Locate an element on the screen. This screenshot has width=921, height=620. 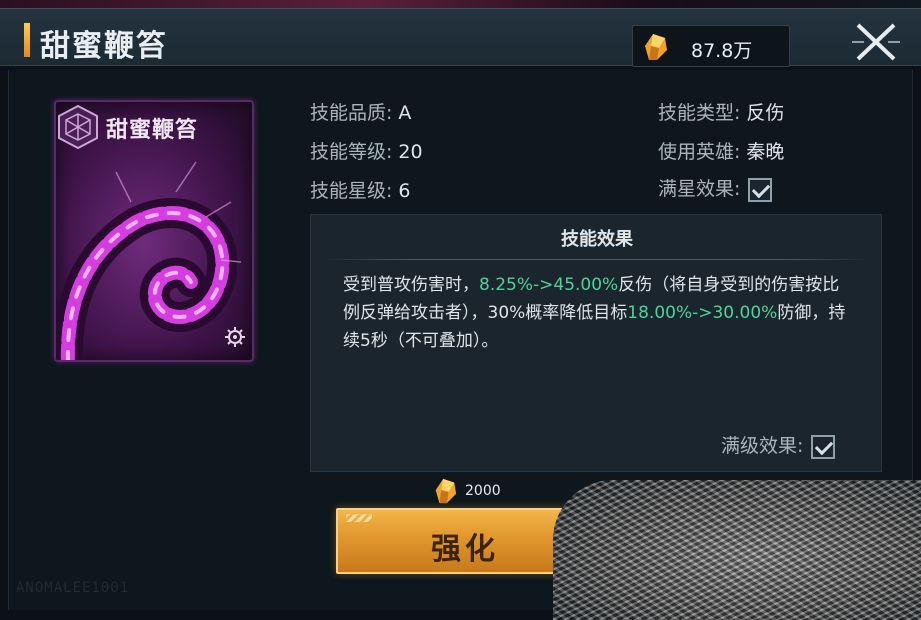
effect-header: 技能效果 is located at coordinates (597, 239).